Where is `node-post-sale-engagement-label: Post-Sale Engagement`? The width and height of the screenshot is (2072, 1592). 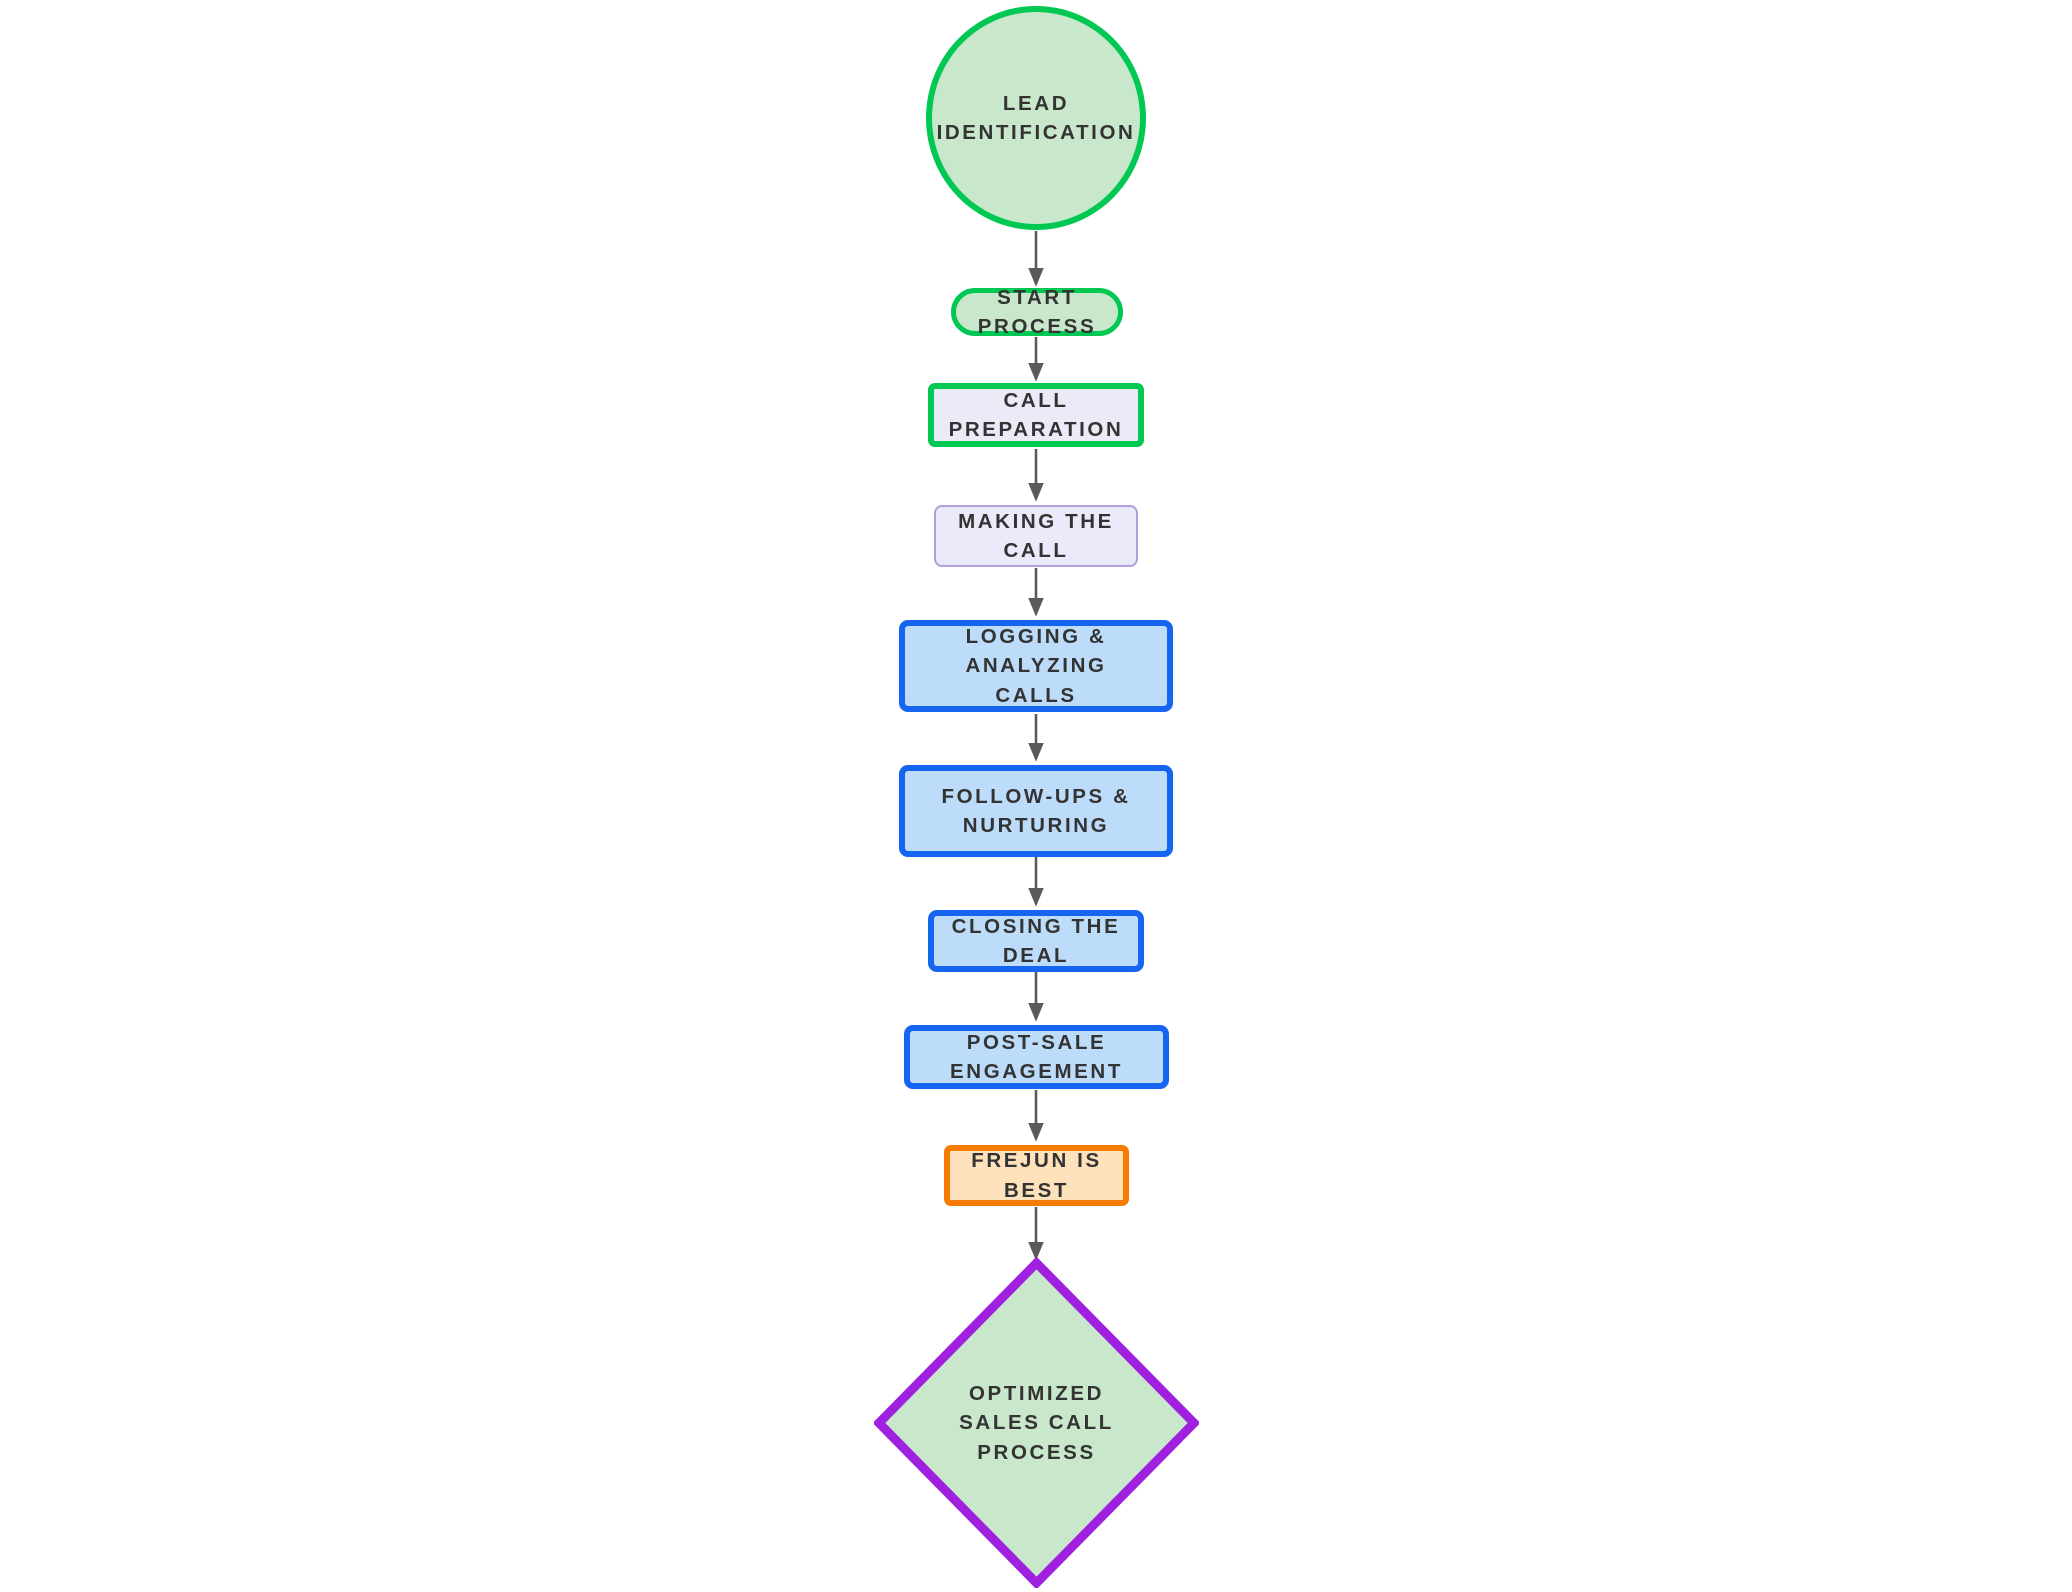
node-post-sale-engagement-label: Post-Sale Engagement is located at coordinates (1036, 1056).